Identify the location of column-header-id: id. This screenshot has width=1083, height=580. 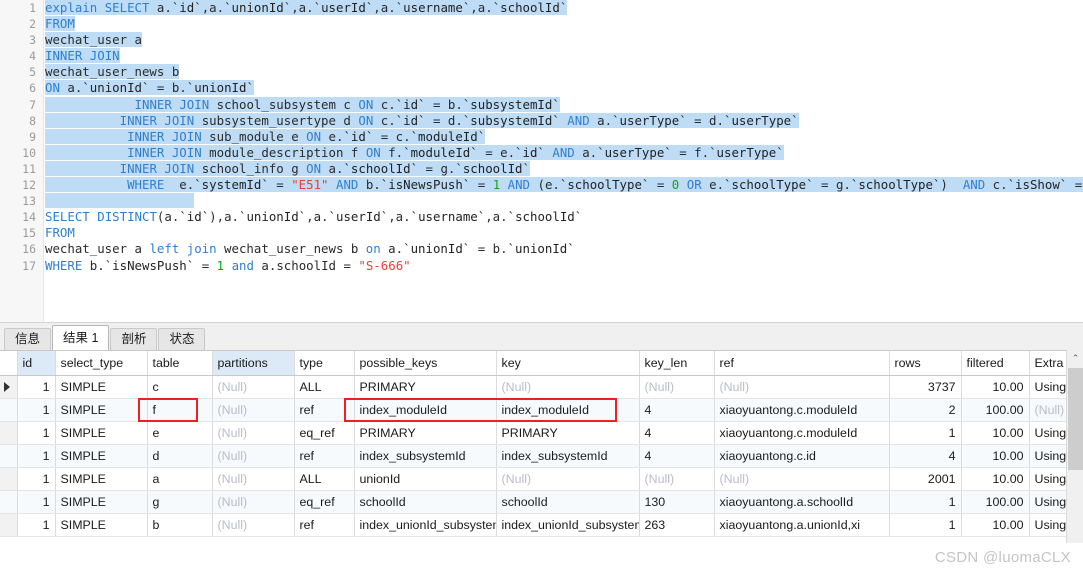
(36, 363).